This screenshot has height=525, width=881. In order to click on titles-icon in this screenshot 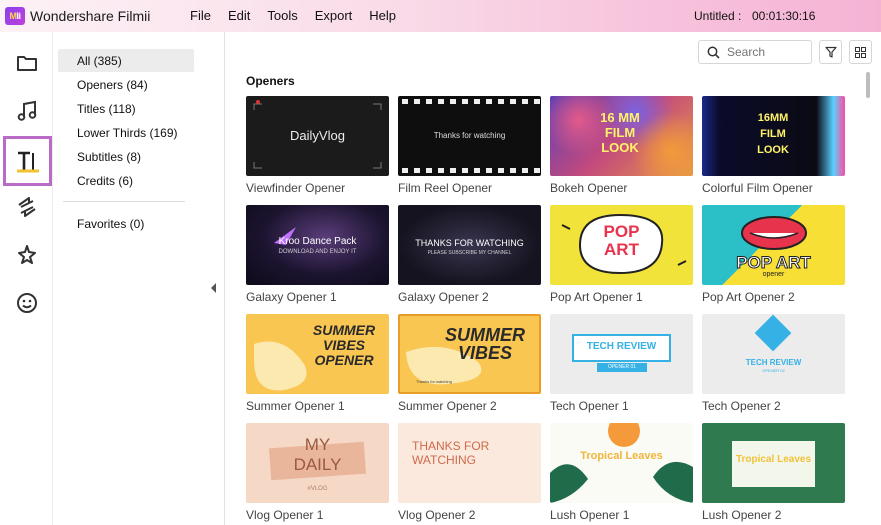, I will do `click(27, 162)`.